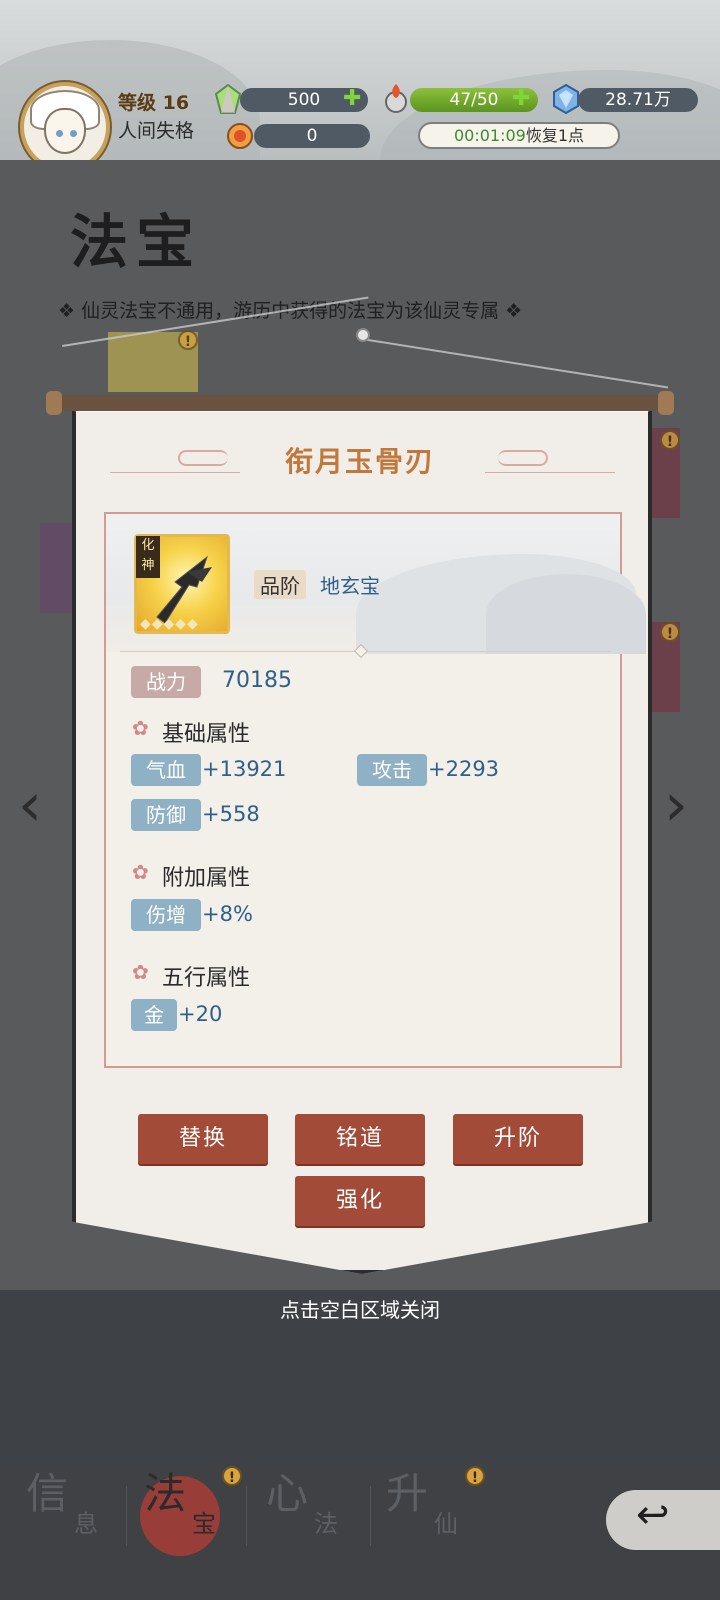 Image resolution: width=720 pixels, height=1600 pixels. What do you see at coordinates (566, 99) in the screenshot?
I see `blue-crystal-icon` at bounding box center [566, 99].